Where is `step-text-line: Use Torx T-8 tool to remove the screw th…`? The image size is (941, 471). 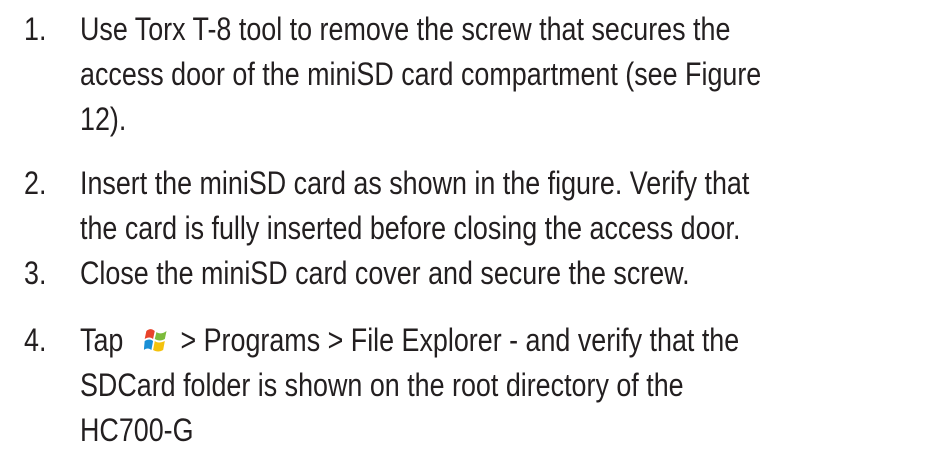
step-text-line: Use Torx T-8 tool to remove the screw th… is located at coordinates (405, 29).